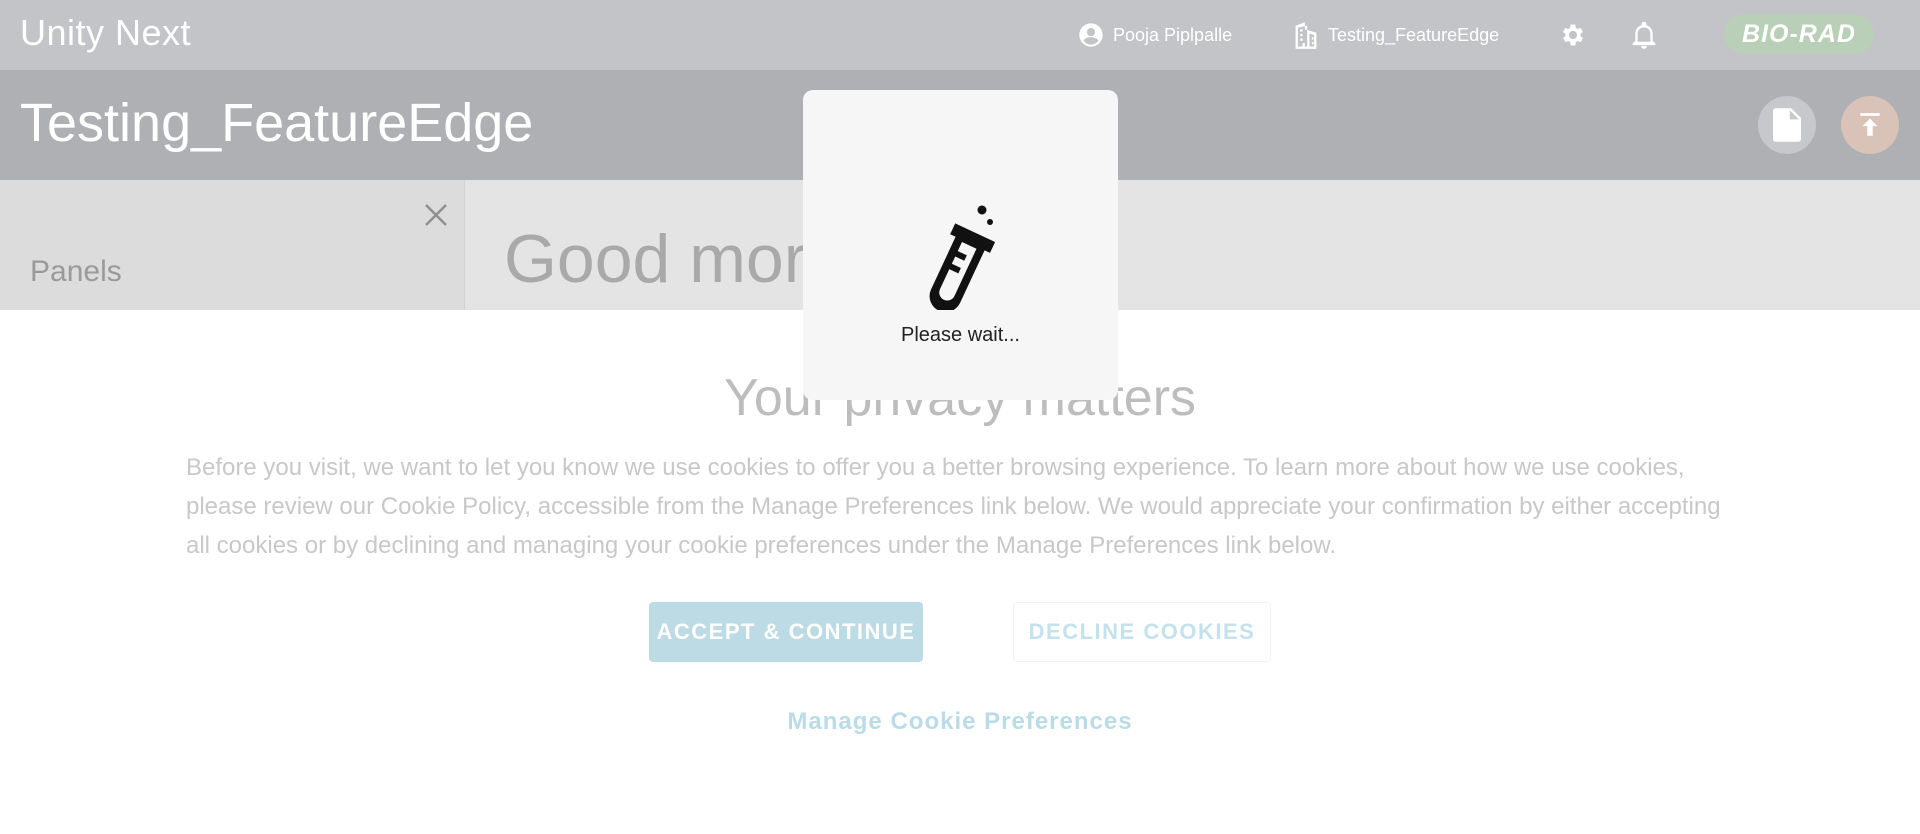  I want to click on decline-cookies-button: DECLINE COOKIES, so click(1142, 632).